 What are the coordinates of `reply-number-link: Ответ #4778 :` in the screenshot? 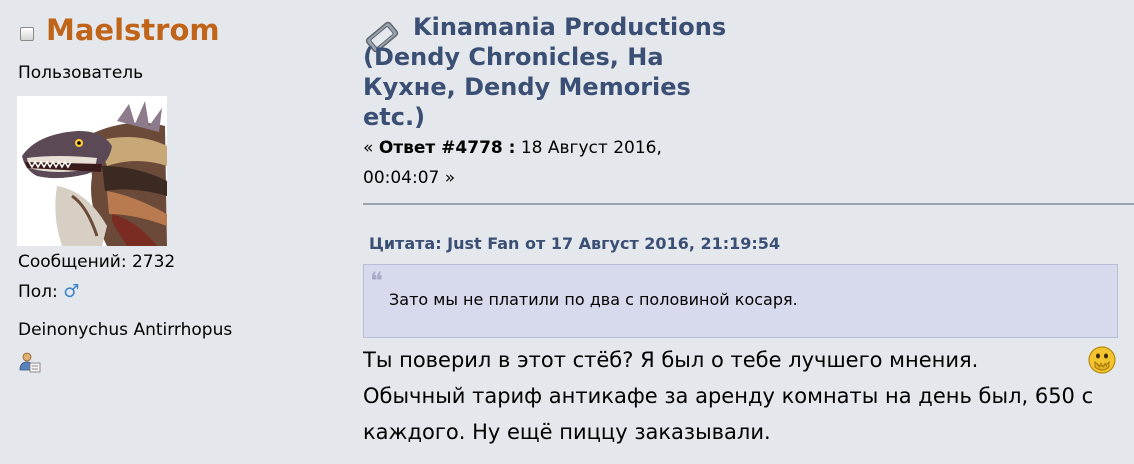 It's located at (447, 148).